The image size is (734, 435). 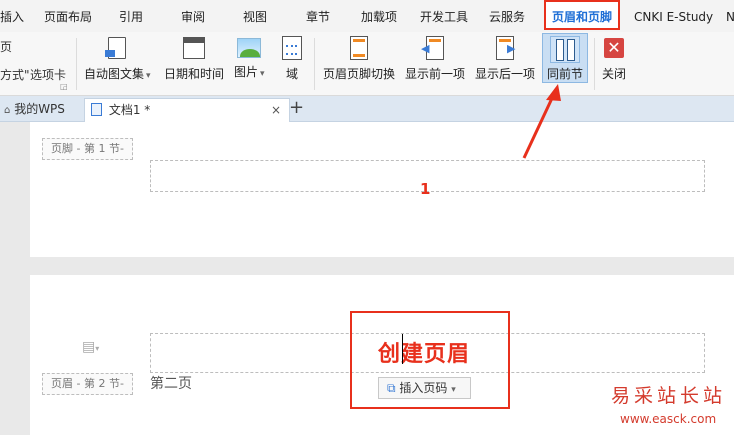 I want to click on field-button: 域, so click(x=292, y=59).